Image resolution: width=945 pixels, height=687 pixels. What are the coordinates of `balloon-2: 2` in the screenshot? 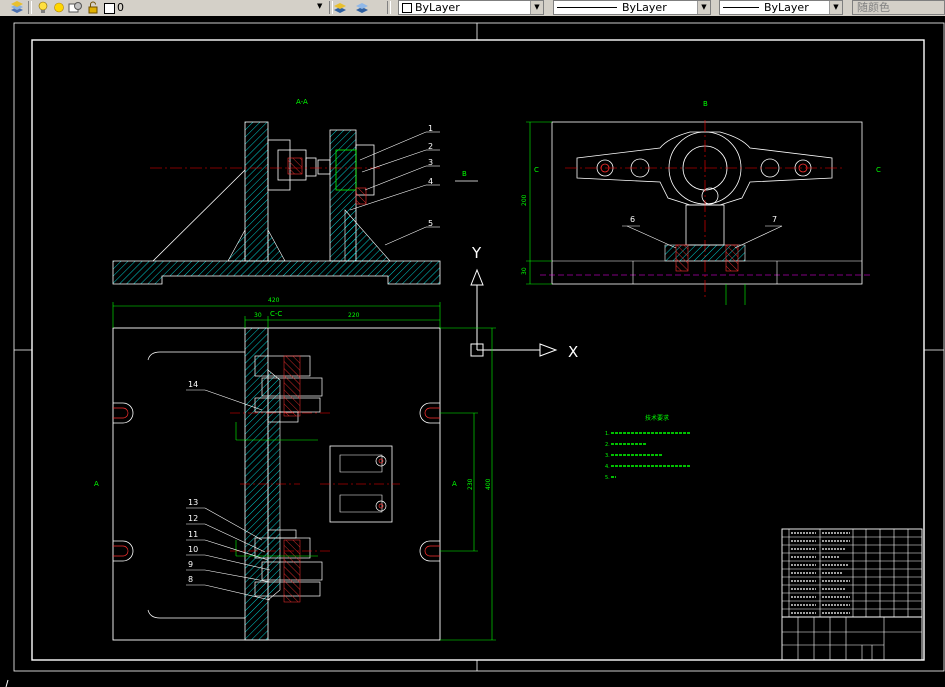 It's located at (430, 146).